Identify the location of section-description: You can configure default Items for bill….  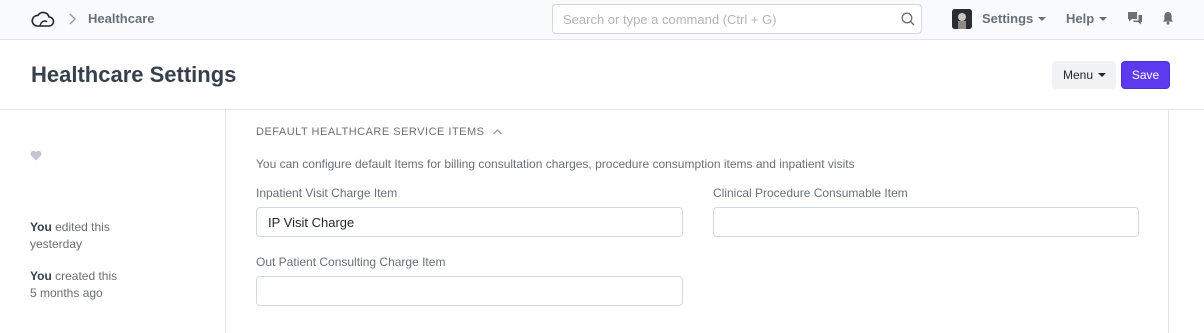
(555, 164).